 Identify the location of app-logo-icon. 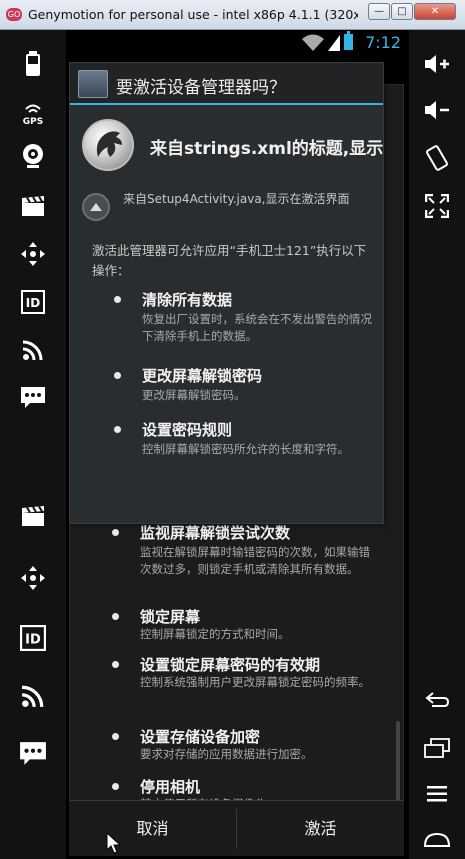
(108, 145).